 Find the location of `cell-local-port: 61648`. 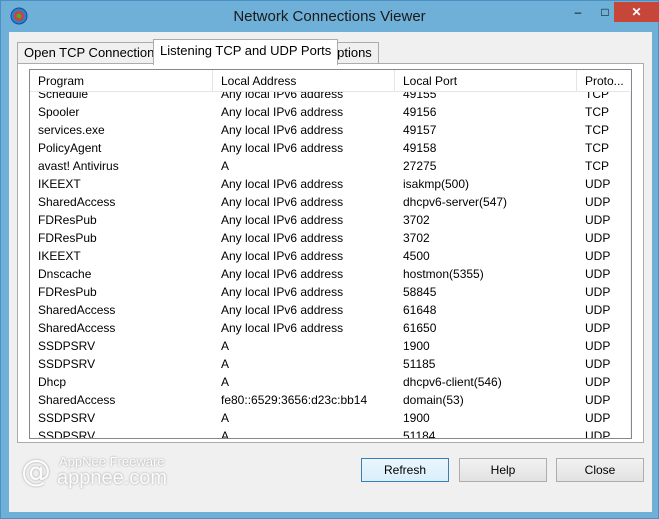

cell-local-port: 61648 is located at coordinates (420, 310).